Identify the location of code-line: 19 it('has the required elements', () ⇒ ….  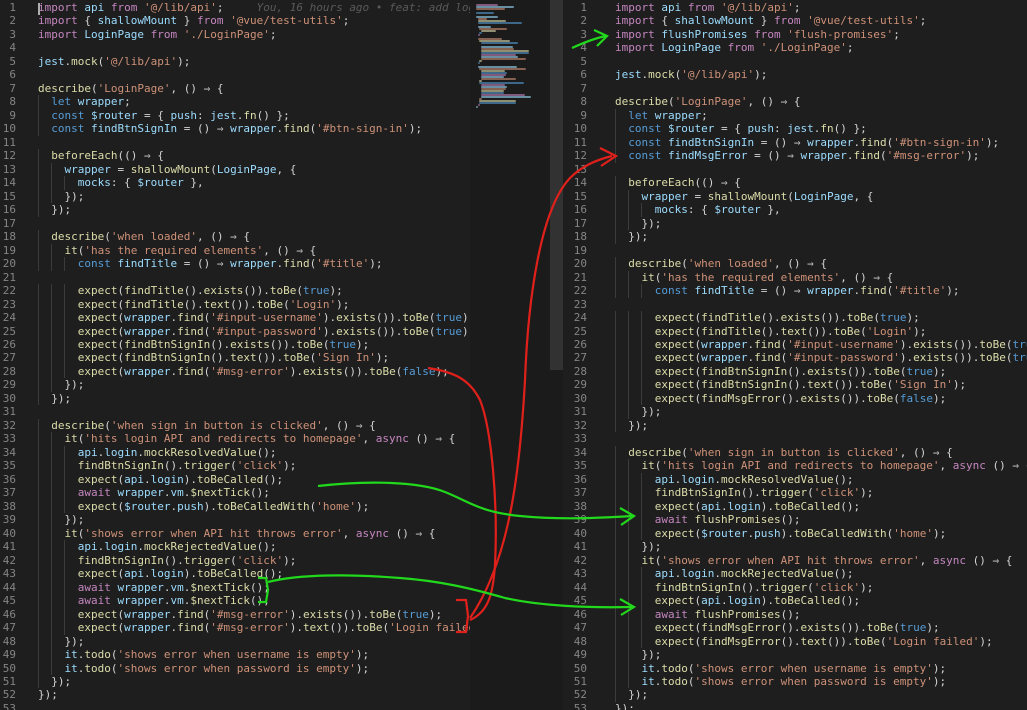
(235, 250).